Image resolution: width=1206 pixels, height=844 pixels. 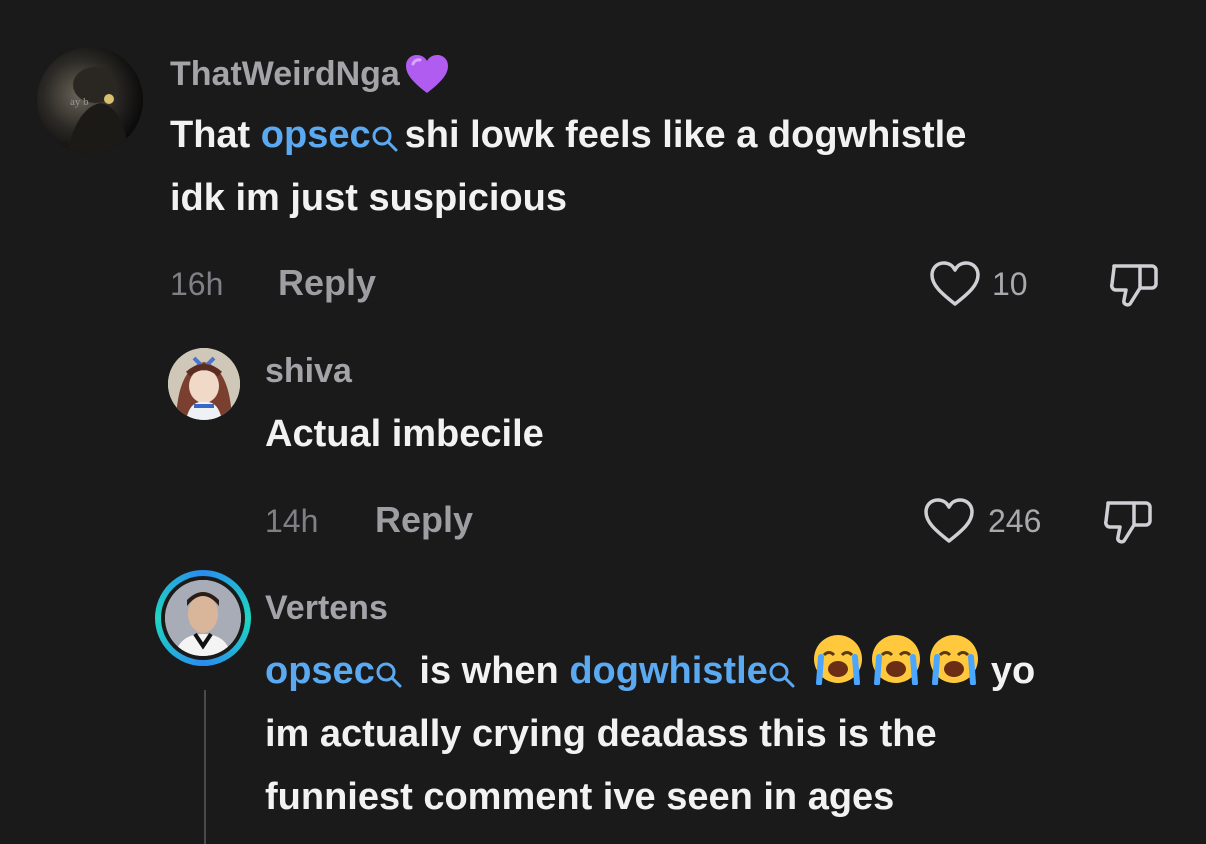 I want to click on comment-text-line2: idk im just suspicious, so click(x=368, y=198).